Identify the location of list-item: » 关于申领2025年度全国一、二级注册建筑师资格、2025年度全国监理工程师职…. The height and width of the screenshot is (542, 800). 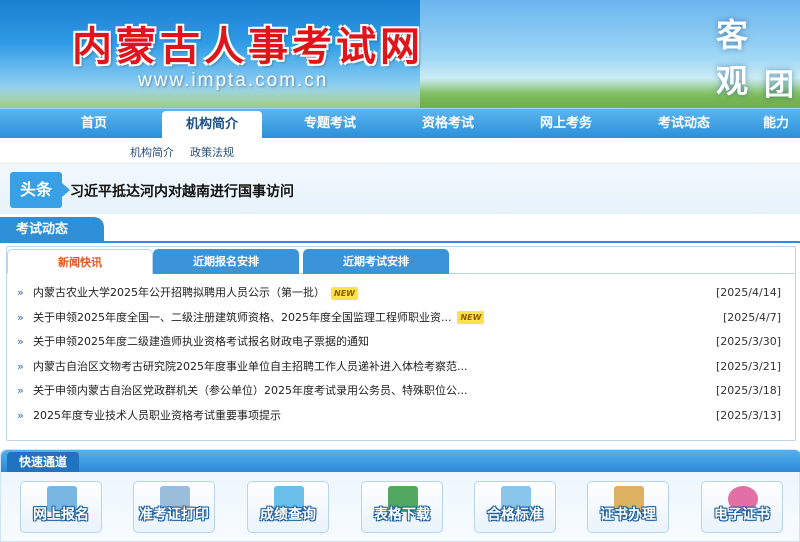
(401, 318).